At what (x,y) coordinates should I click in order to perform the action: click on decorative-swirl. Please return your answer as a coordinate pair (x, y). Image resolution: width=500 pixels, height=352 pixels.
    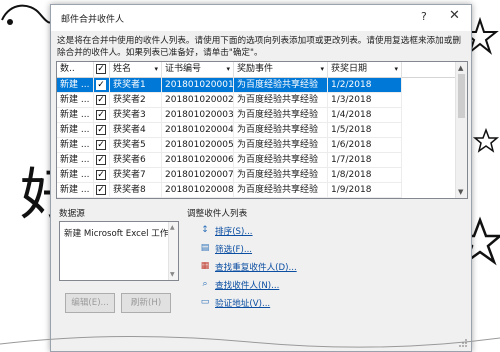
    Looking at the image, I should click on (28, 14).